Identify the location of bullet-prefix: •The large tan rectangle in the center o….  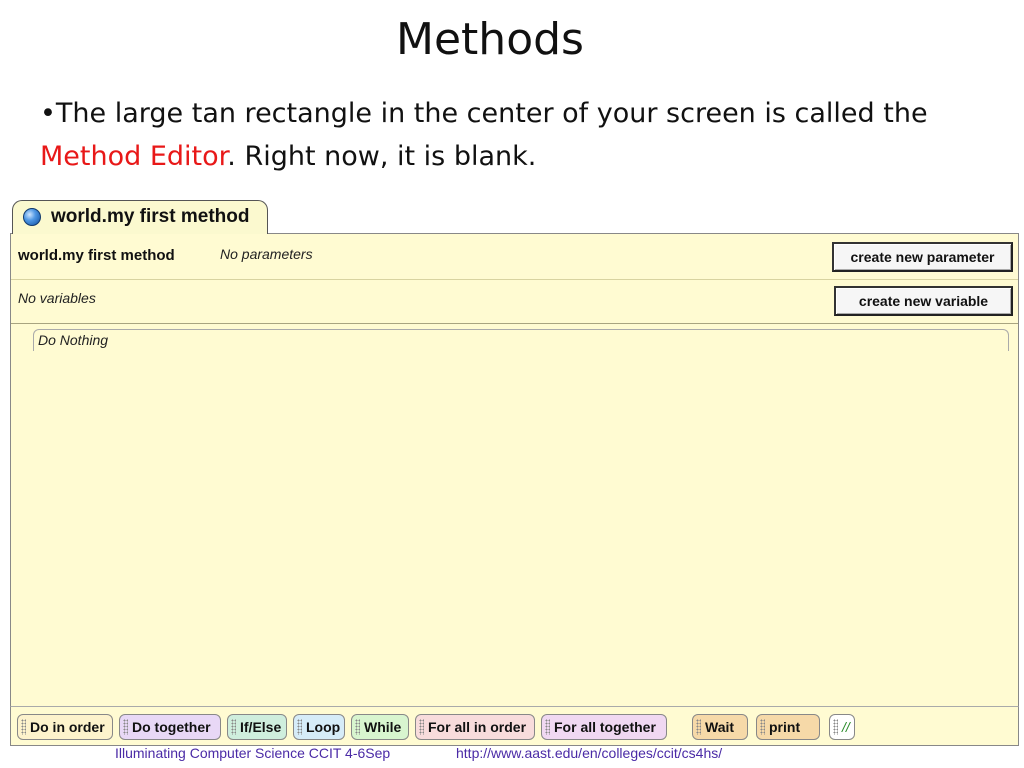
(484, 113).